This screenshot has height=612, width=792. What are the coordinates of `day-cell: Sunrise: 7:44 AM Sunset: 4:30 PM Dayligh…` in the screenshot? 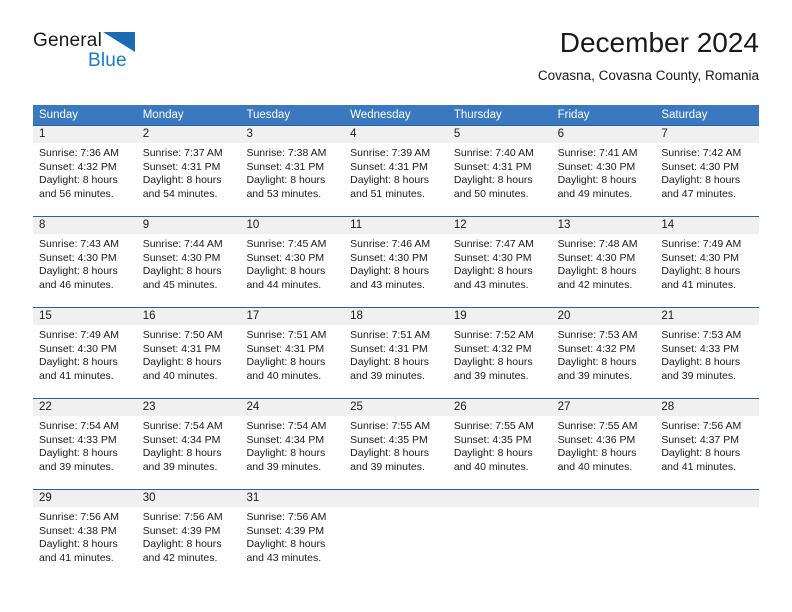 It's located at (189, 270).